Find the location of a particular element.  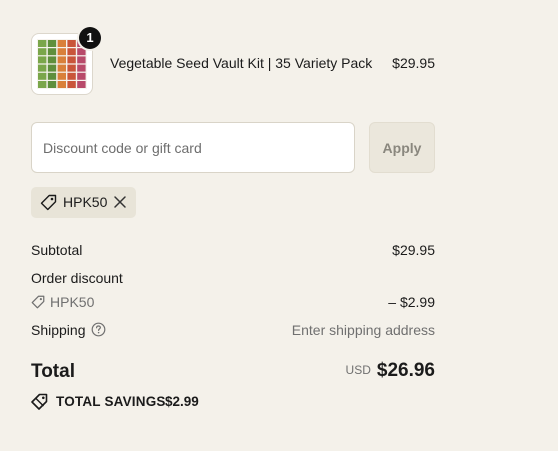

savings-tag-icon is located at coordinates (39, 401).